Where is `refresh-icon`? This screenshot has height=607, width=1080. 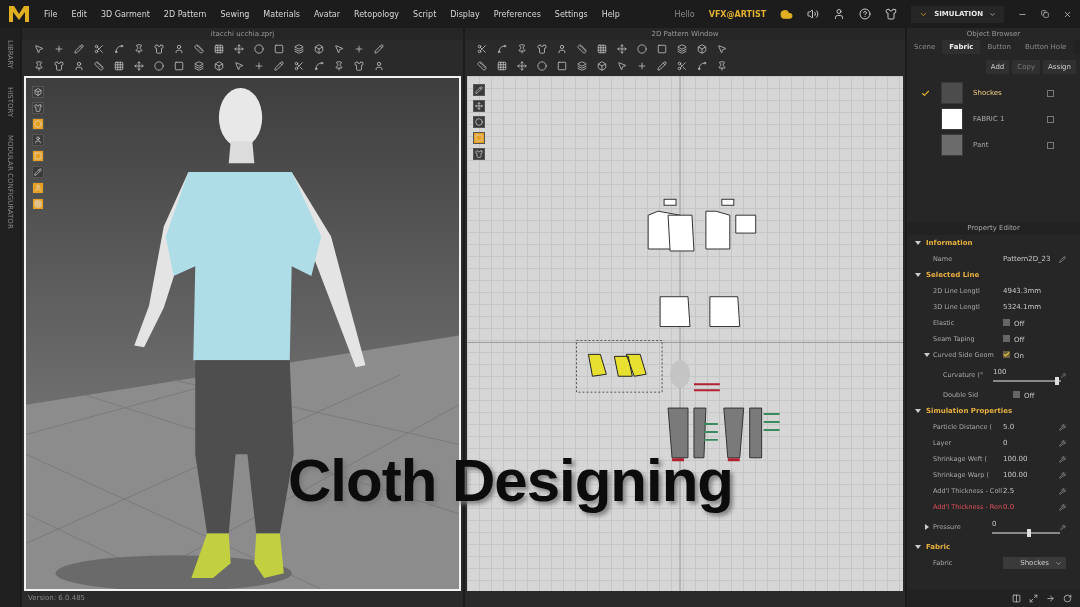
refresh-icon is located at coordinates (1067, 598).